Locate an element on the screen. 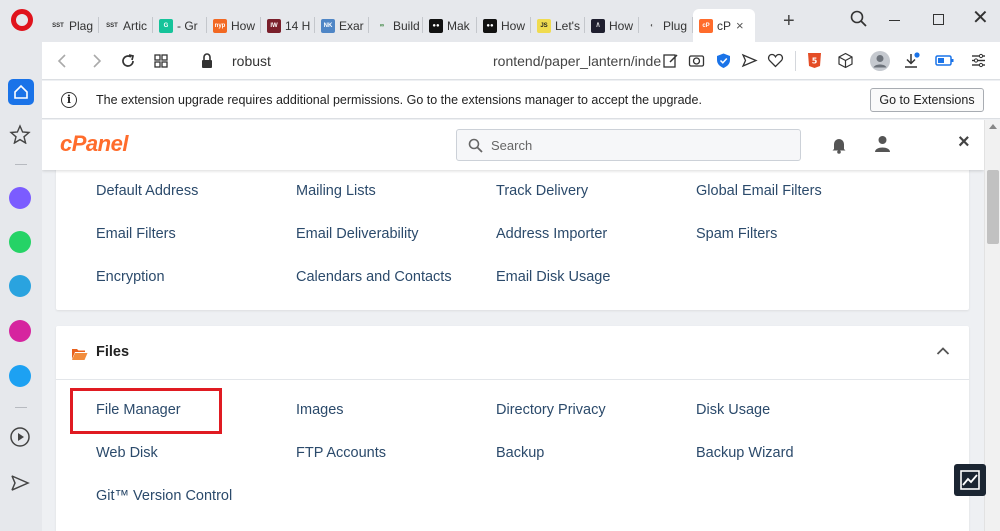 The width and height of the screenshot is (1000, 531). user-account-icon is located at coordinates (882, 144).